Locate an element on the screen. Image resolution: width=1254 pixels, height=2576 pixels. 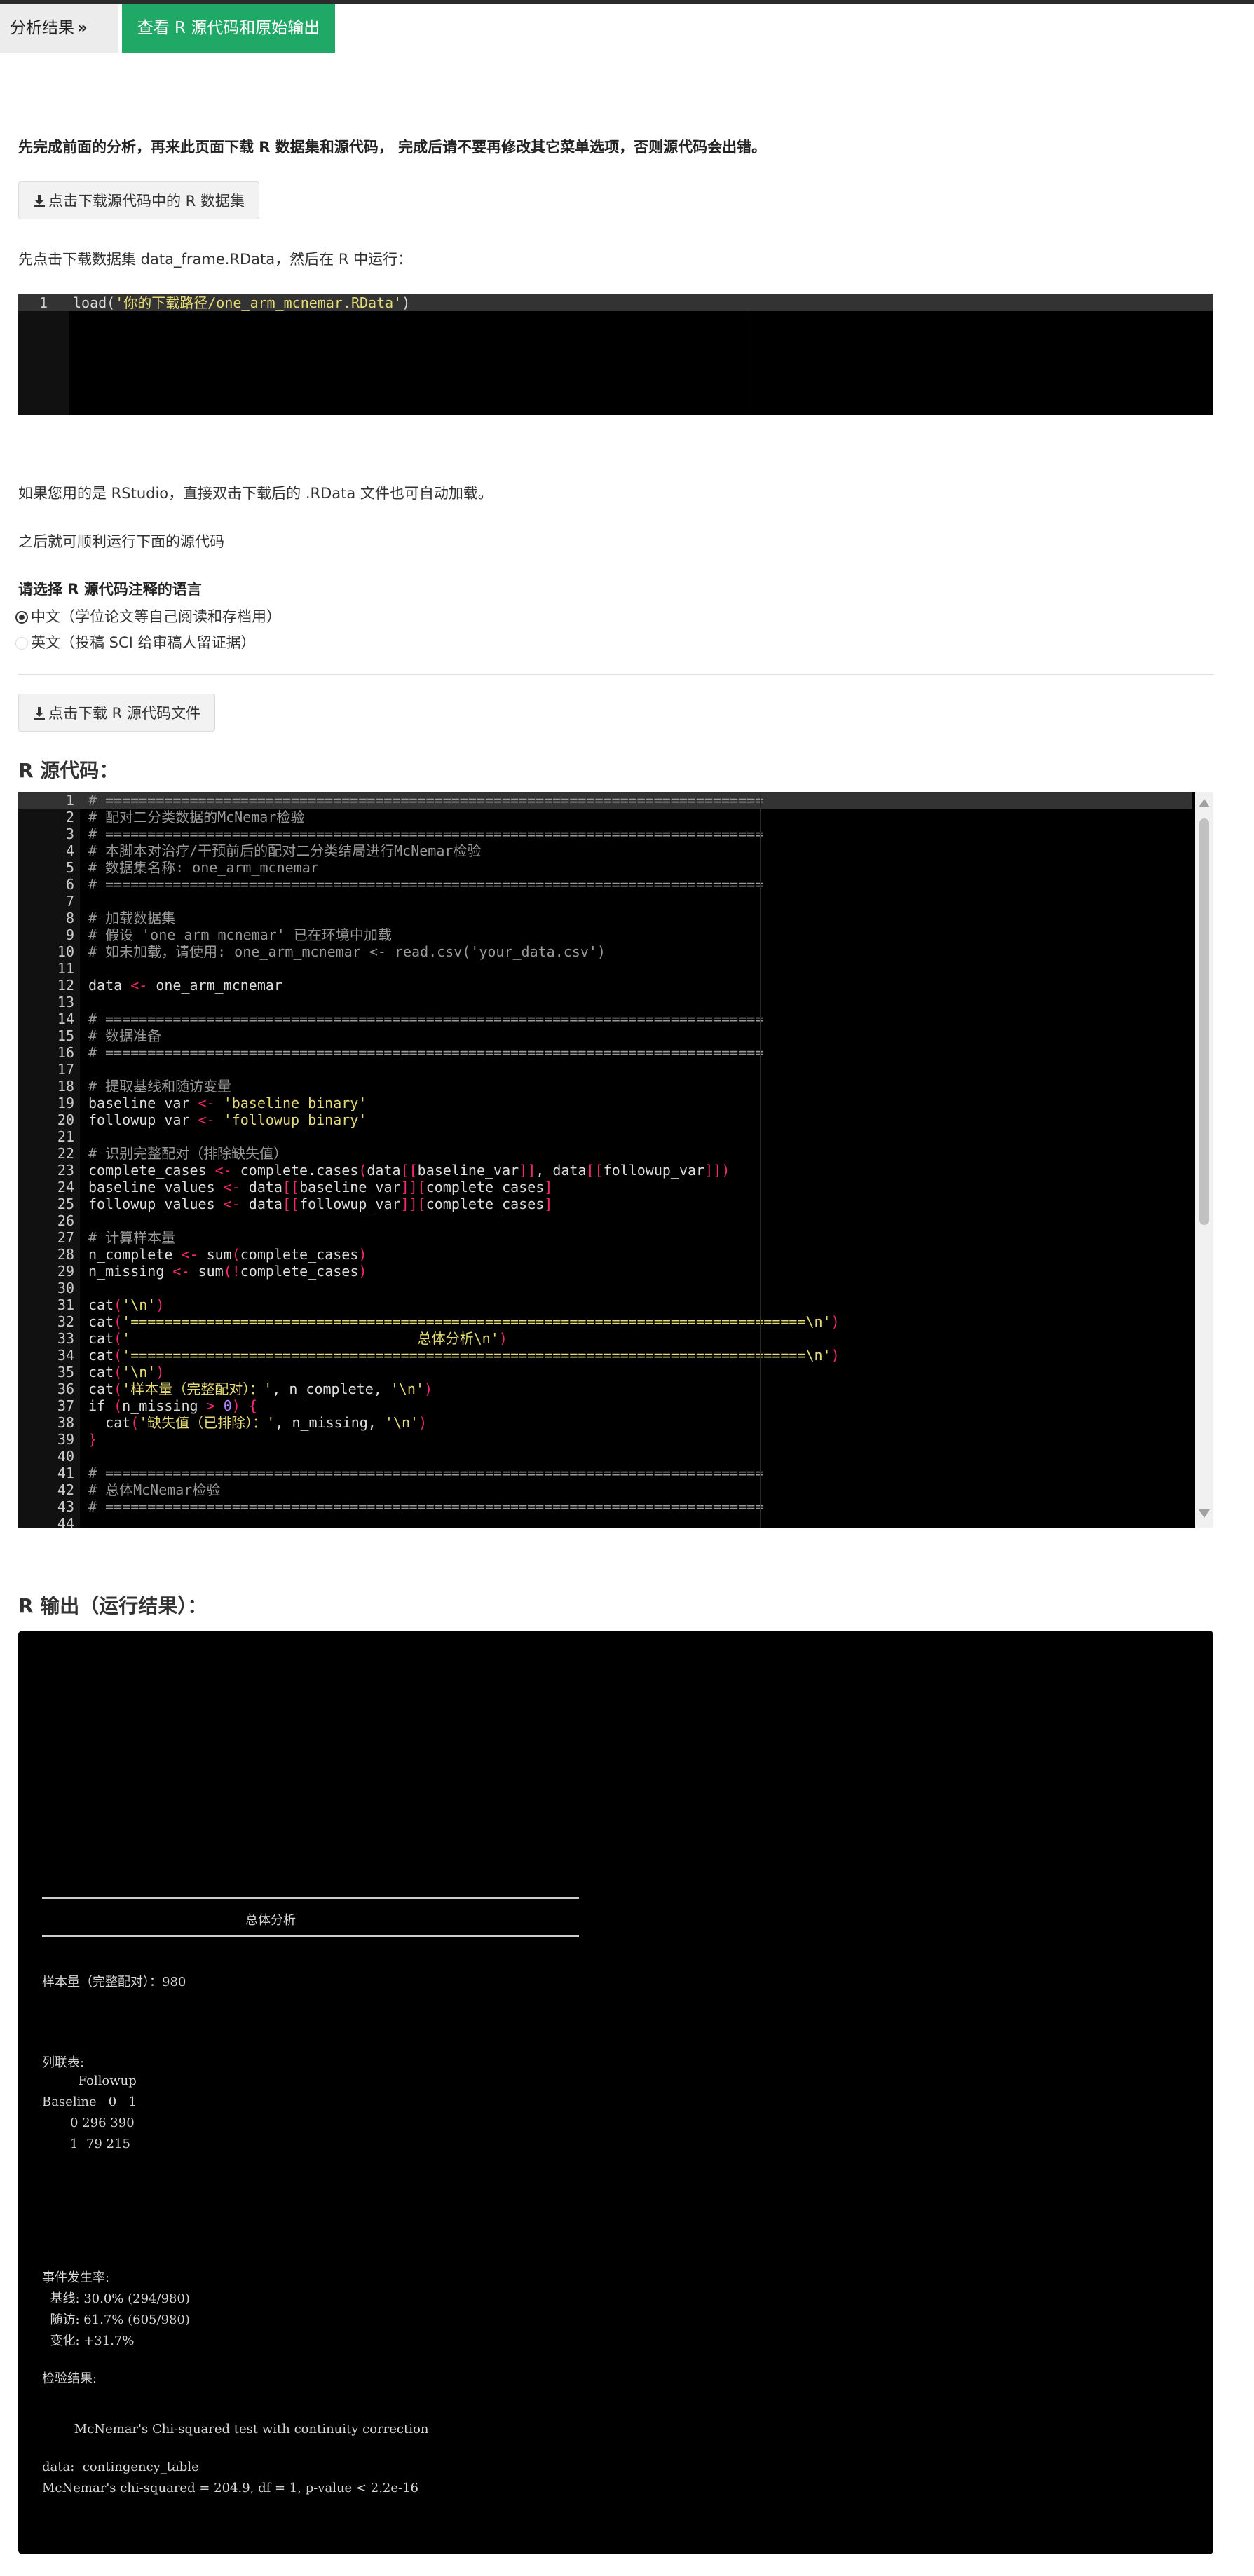
output-rate-line: 基线: 30.0% (294/980) is located at coordinates (116, 2298).